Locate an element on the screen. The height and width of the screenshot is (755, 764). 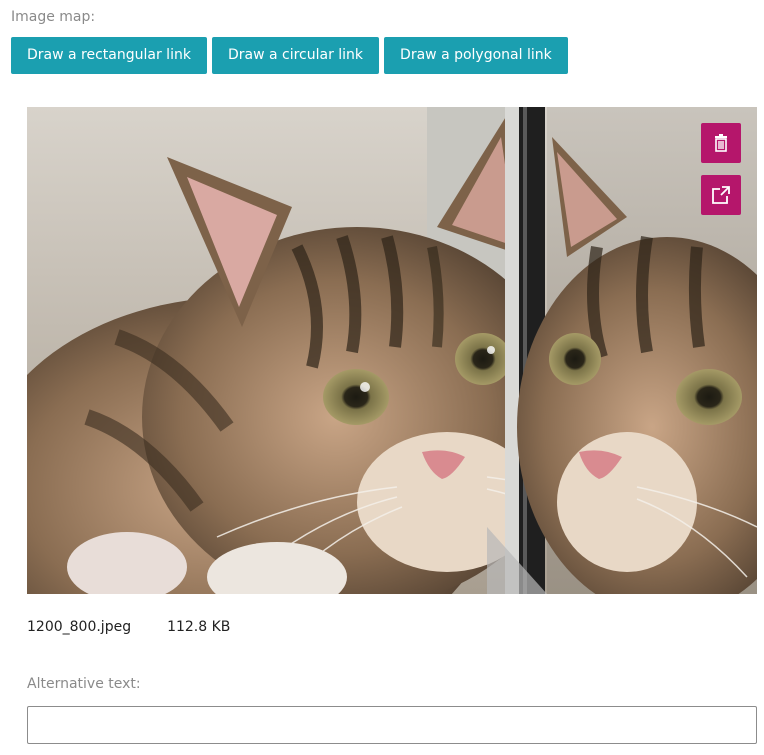
alt-text-label: Alternative text: is located at coordinates (84, 684).